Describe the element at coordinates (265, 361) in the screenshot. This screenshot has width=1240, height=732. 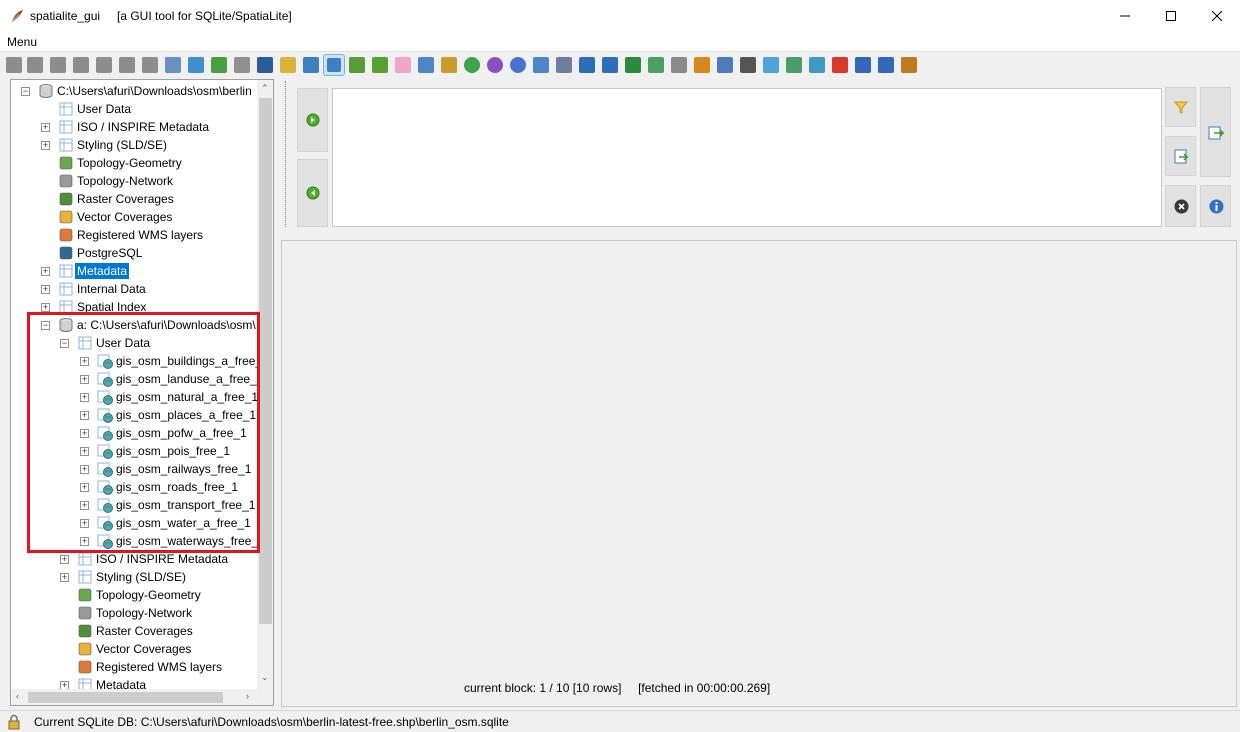
I see `tree-vertical-thumb` at that location.